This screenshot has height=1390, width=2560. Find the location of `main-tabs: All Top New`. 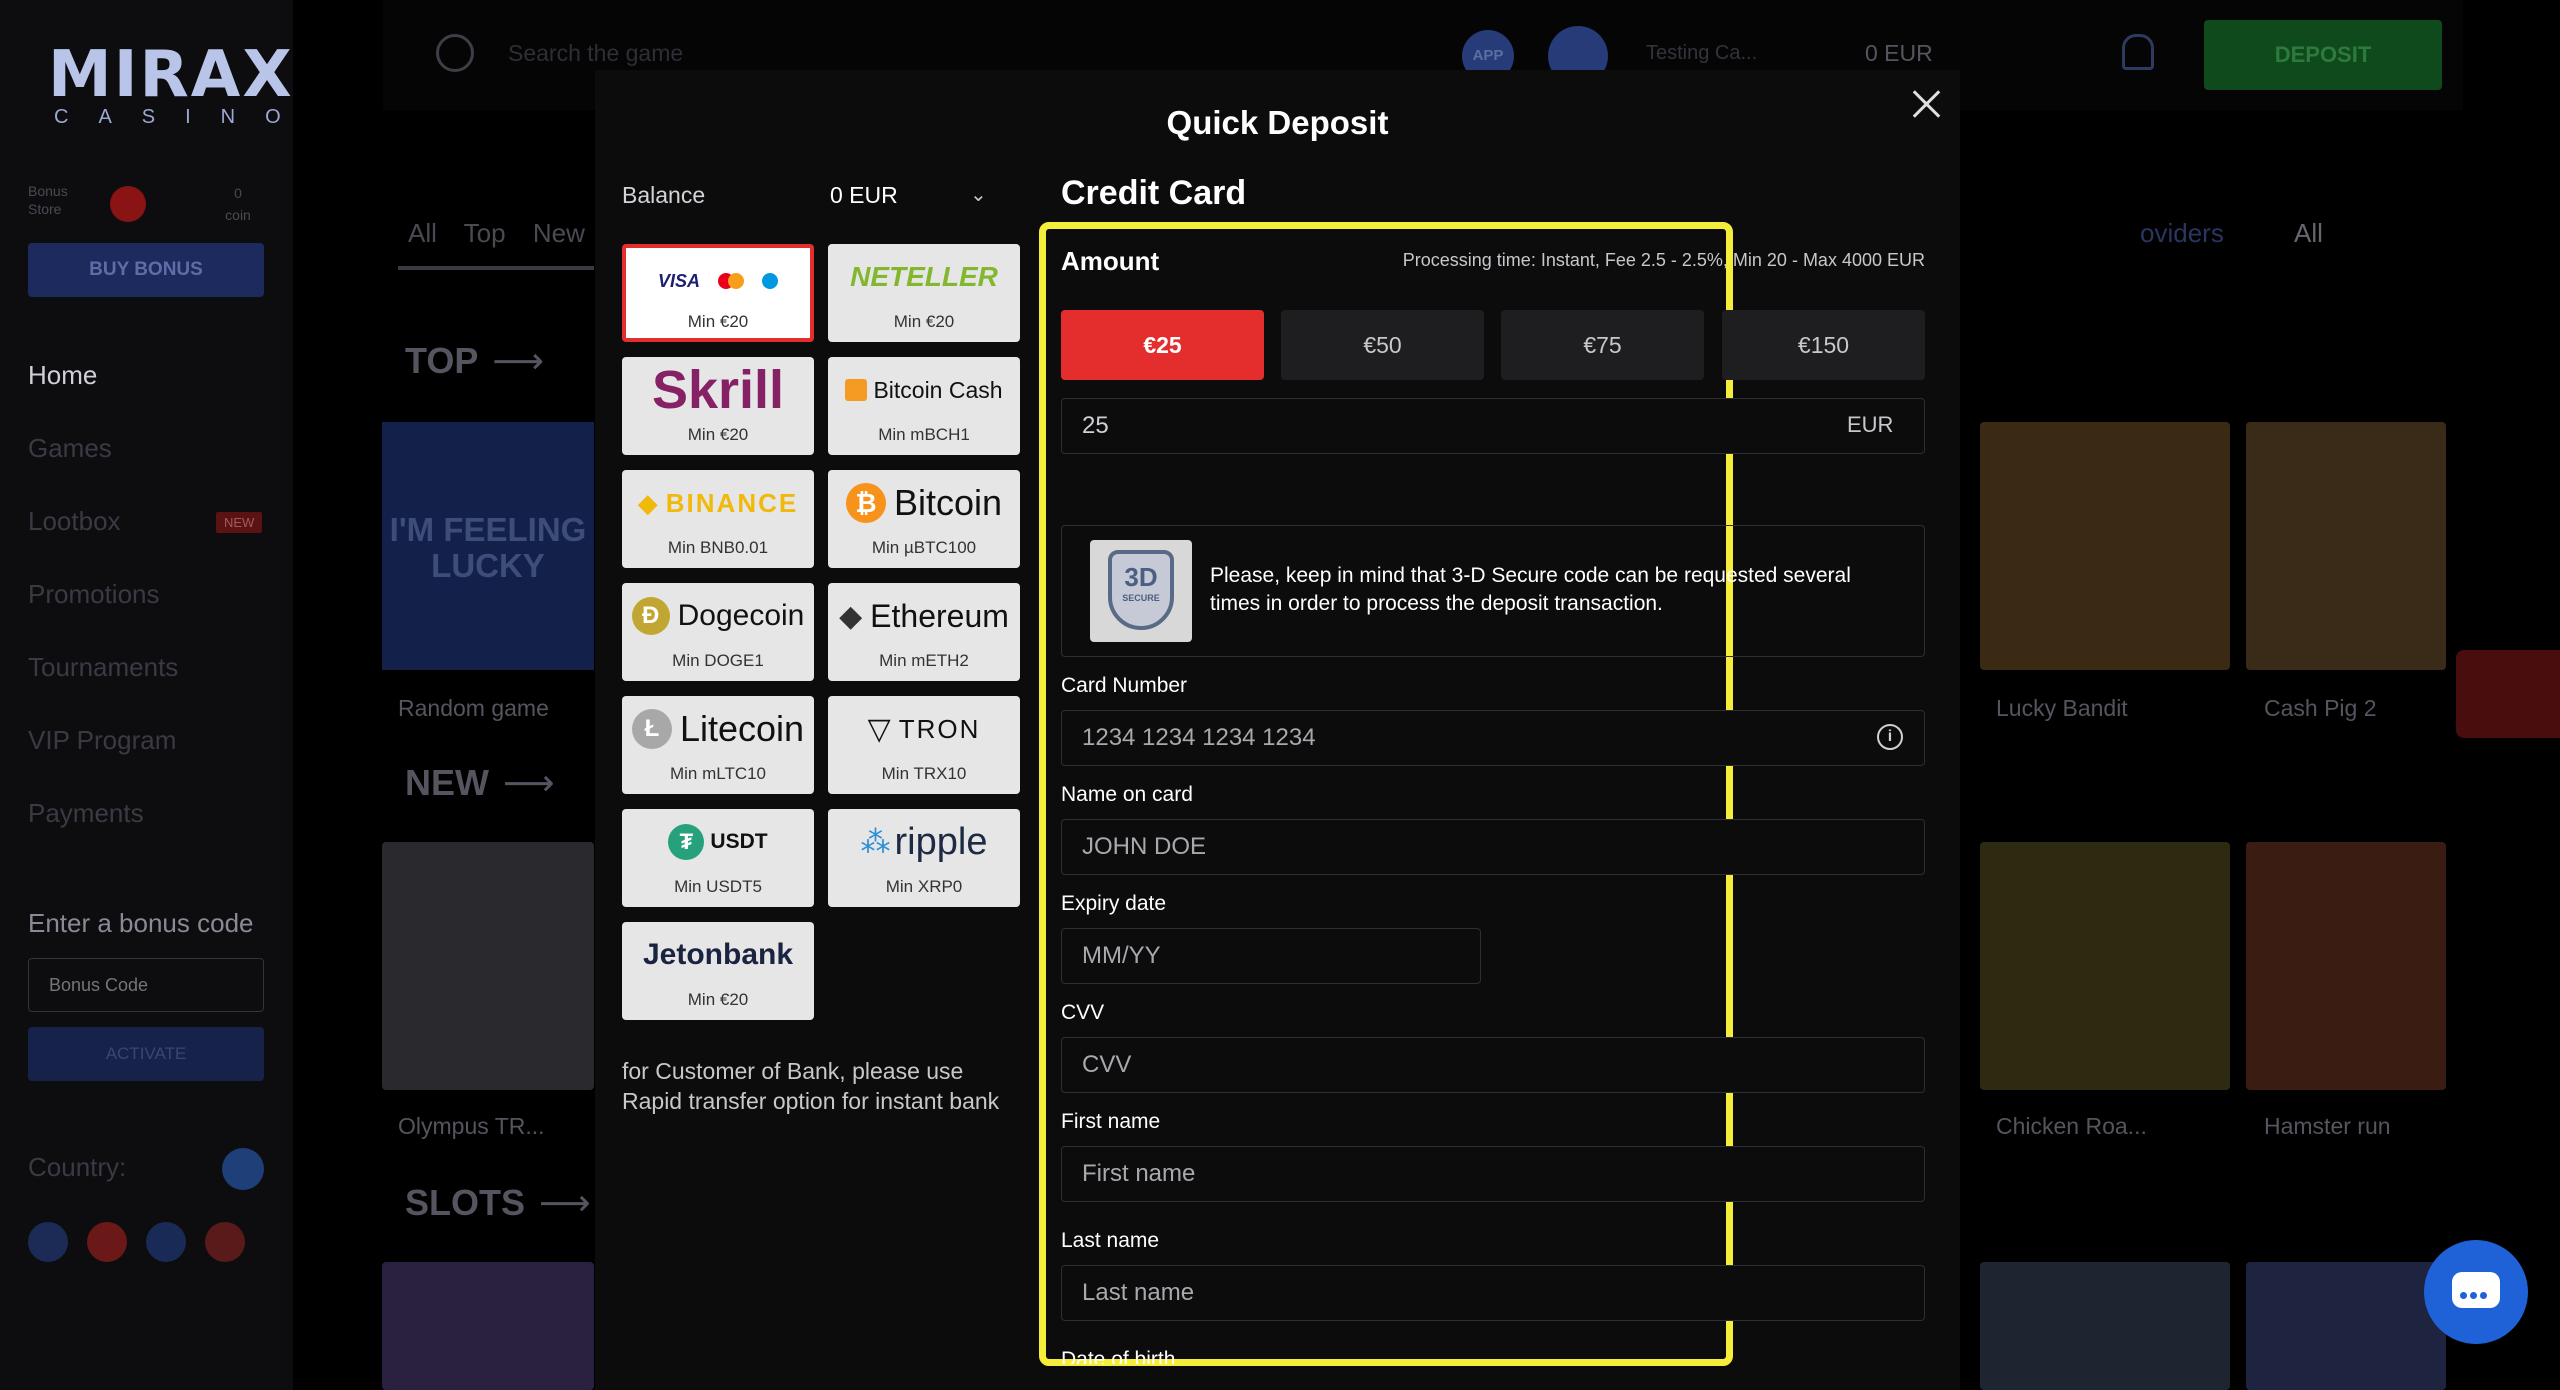

main-tabs: All Top New is located at coordinates (506, 233).